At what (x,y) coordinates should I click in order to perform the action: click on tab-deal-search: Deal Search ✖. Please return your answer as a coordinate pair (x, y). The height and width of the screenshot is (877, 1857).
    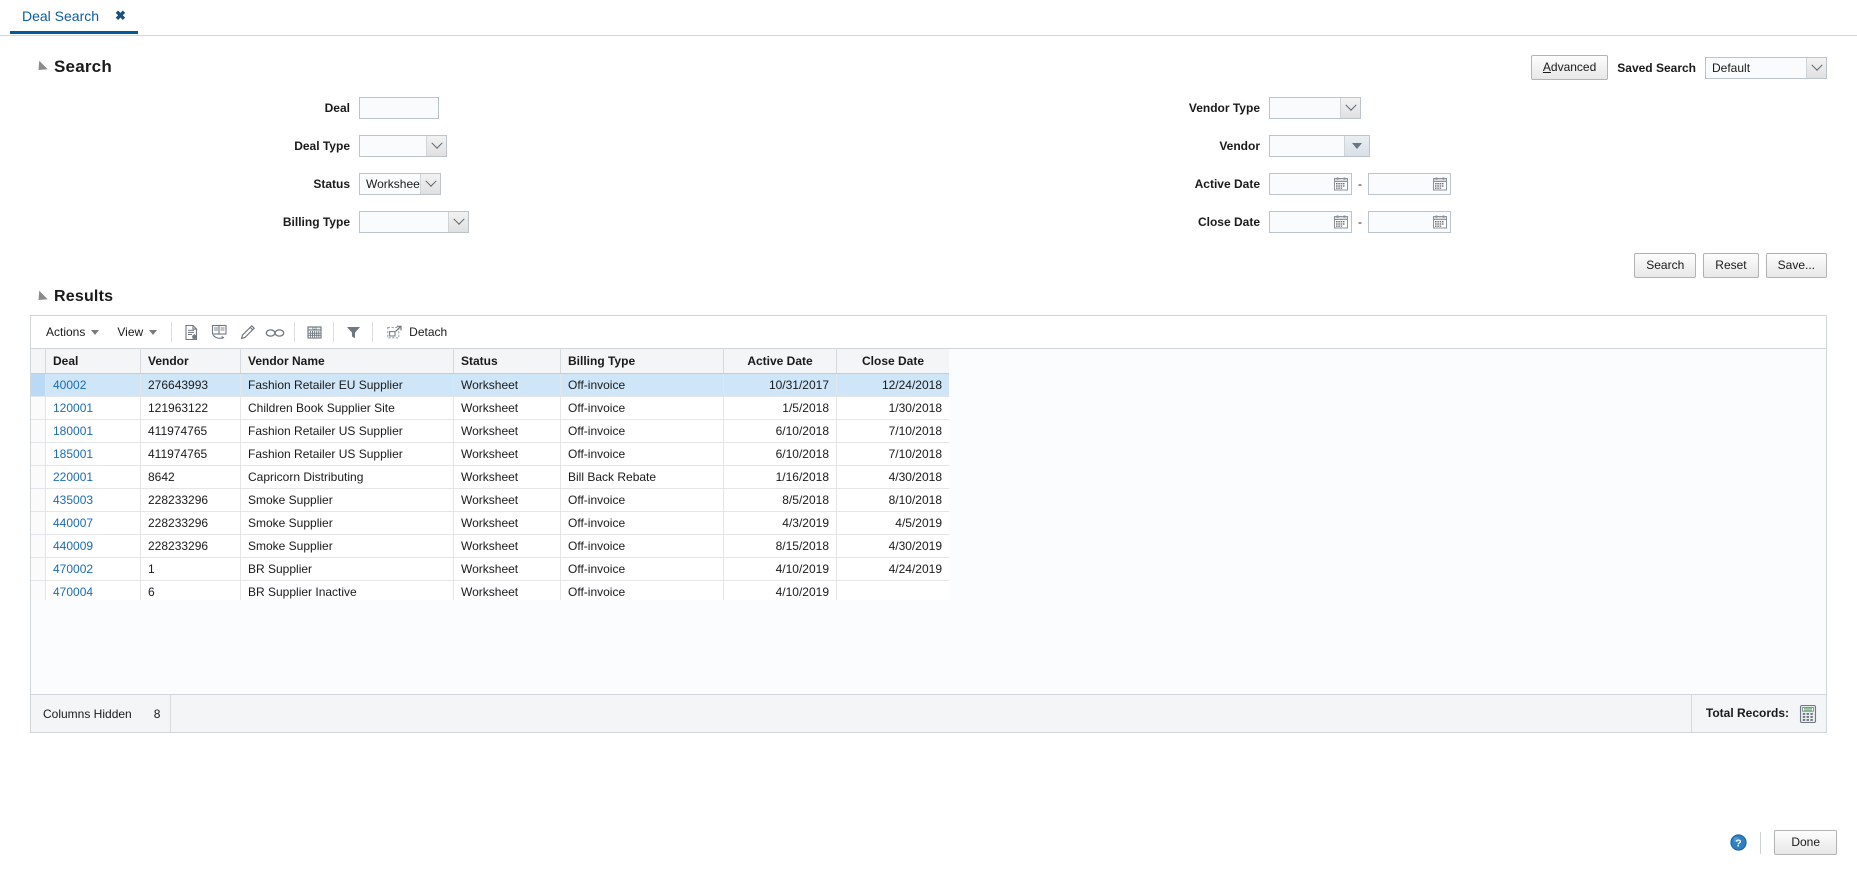
    Looking at the image, I should click on (74, 17).